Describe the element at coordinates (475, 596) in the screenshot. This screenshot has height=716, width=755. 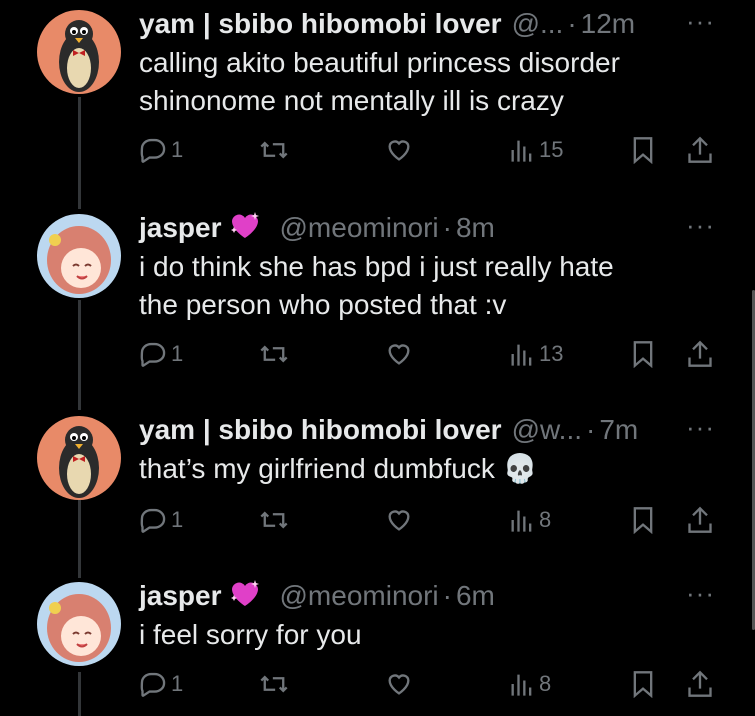
I see `timestamp: 6m` at that location.